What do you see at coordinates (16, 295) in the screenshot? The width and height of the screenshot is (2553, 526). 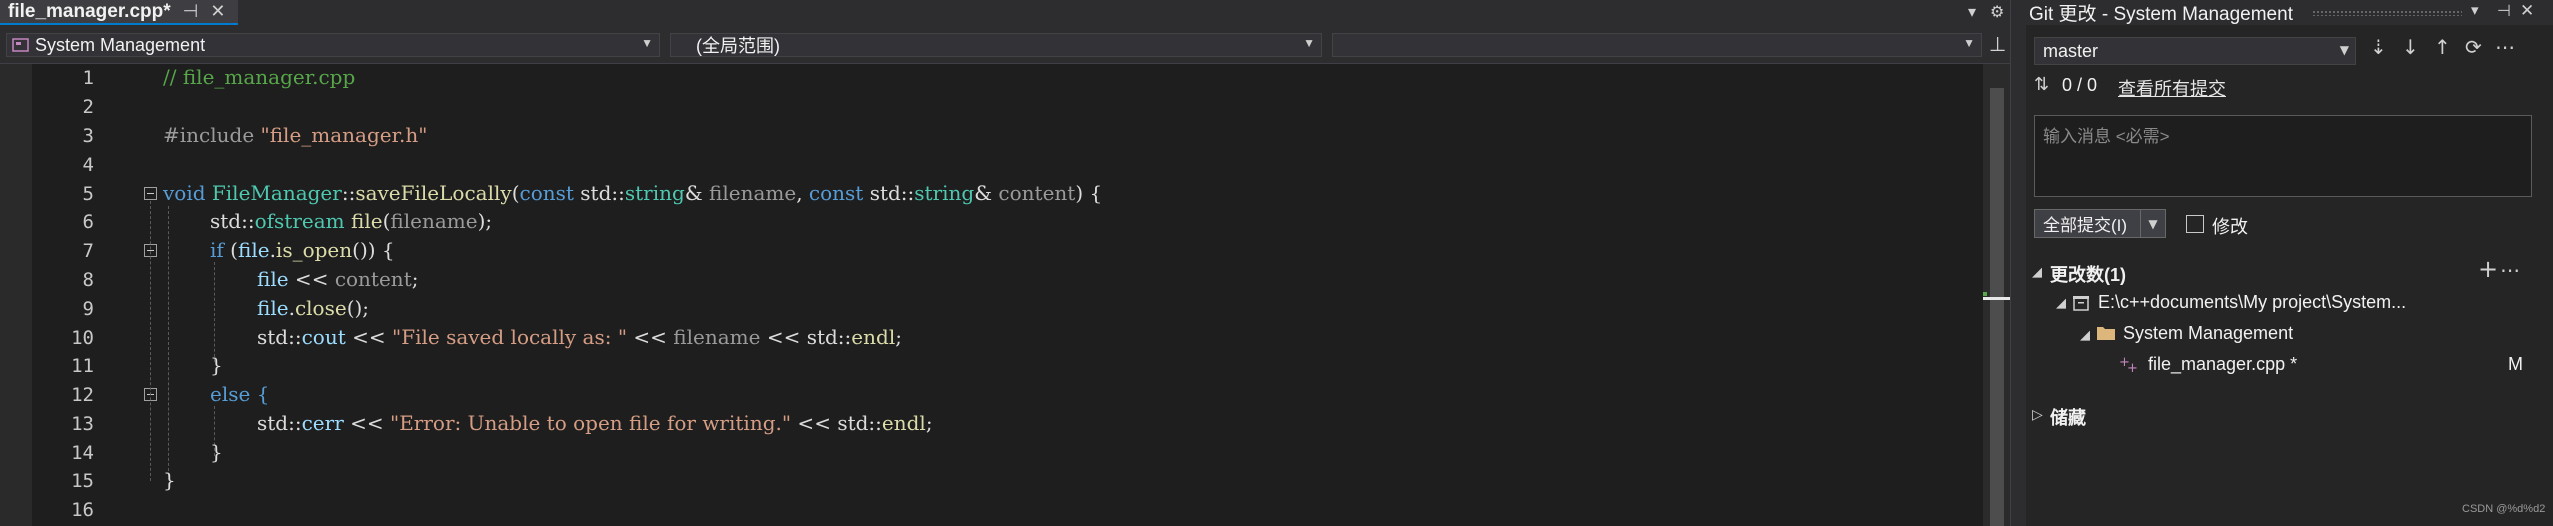 I see `indicator-margin` at bounding box center [16, 295].